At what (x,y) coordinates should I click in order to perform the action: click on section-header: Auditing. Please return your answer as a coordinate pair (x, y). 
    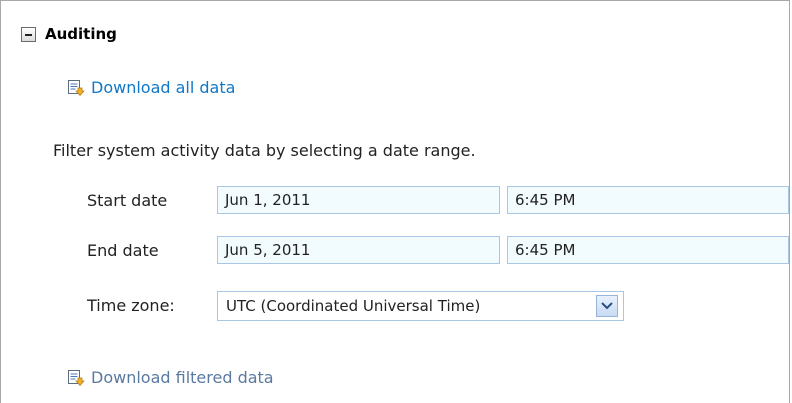
    Looking at the image, I should click on (69, 34).